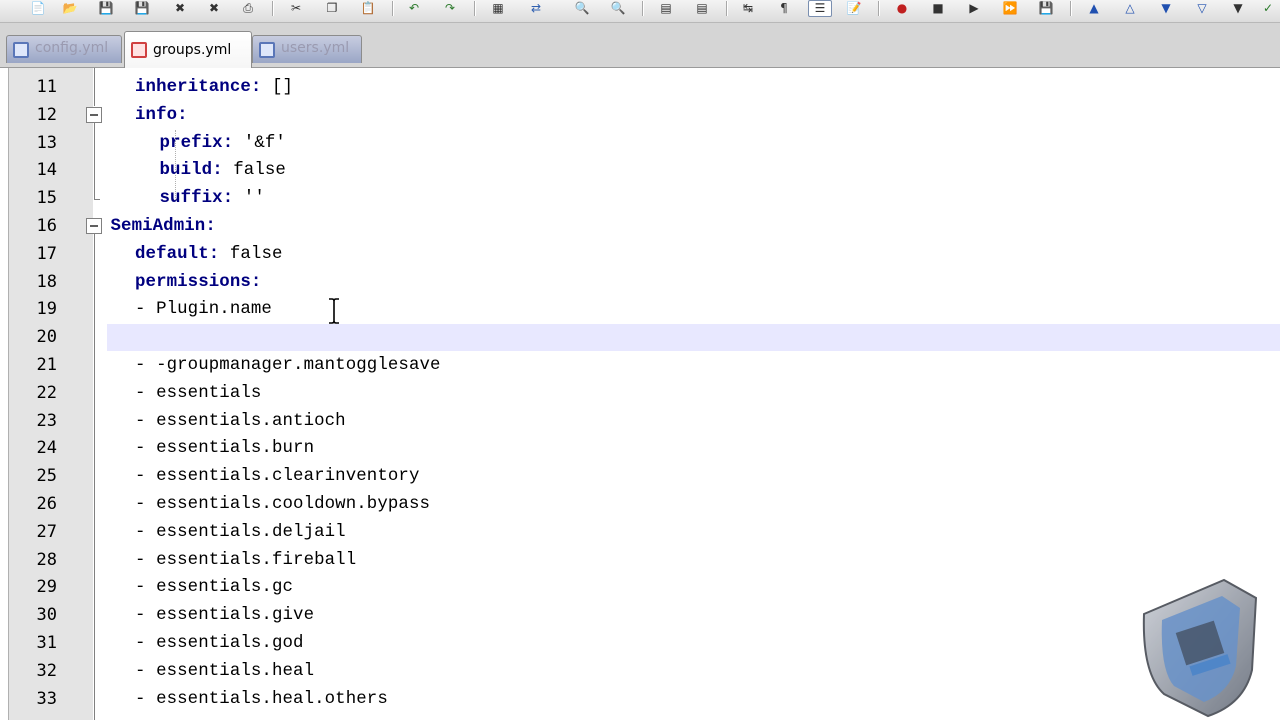 The image size is (1280, 720). I want to click on save-icon: 💾, so click(106, 8).